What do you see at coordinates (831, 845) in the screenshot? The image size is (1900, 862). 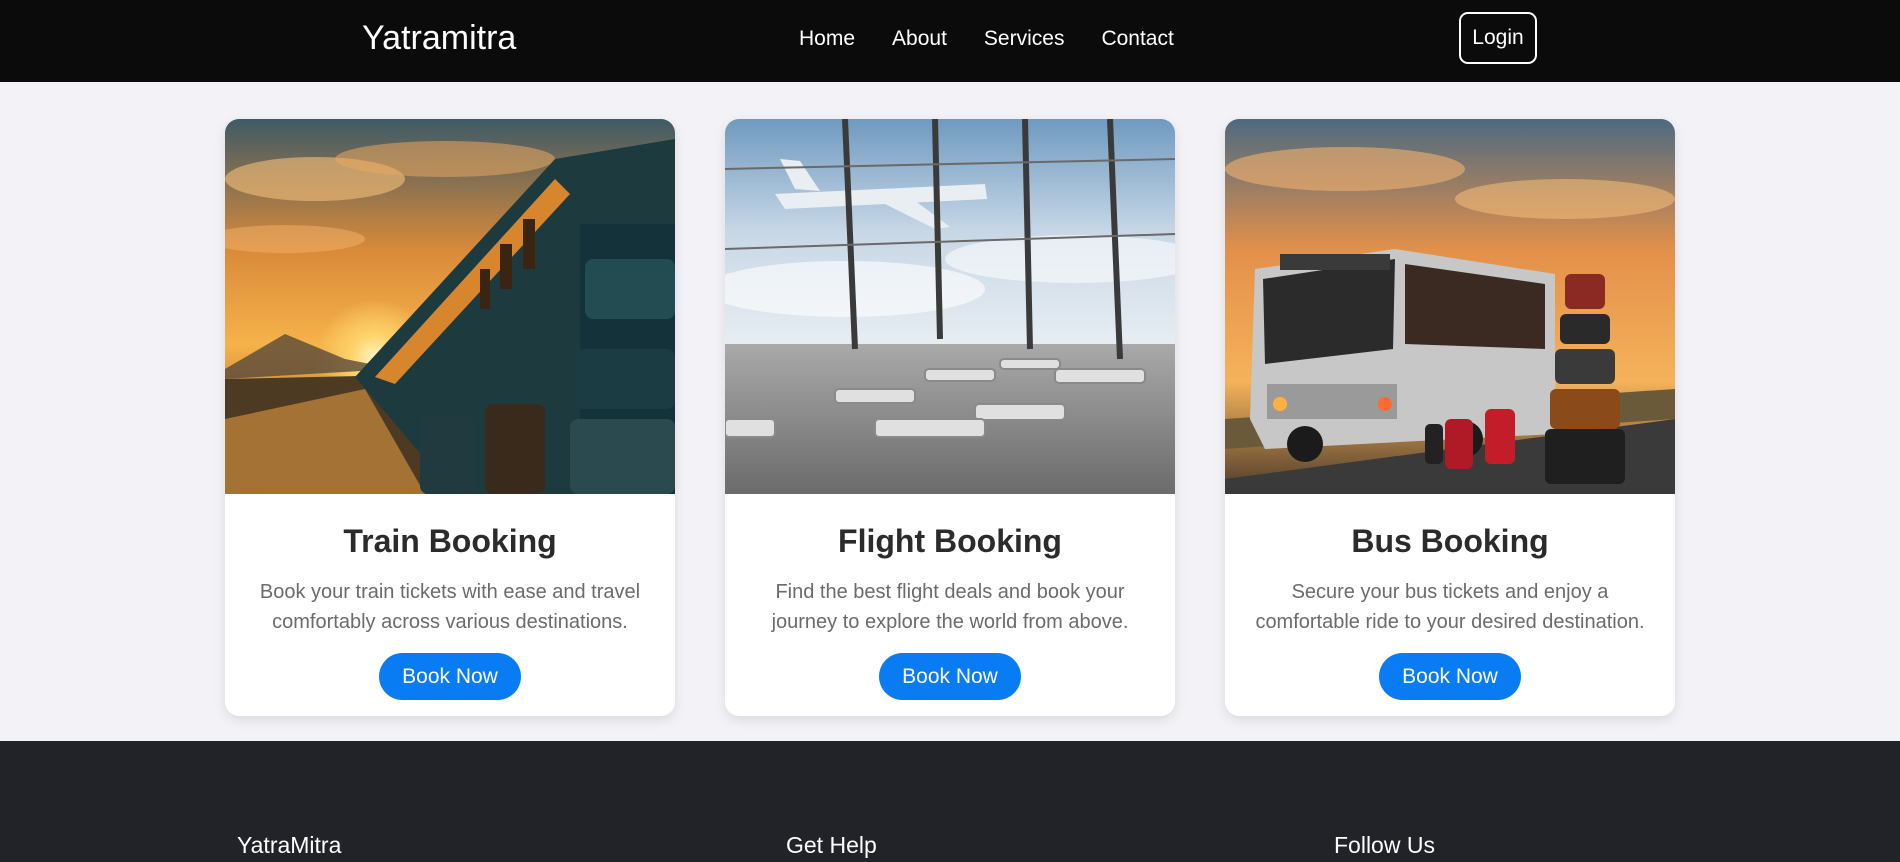 I see `footer-heading-get-help: Get Help` at bounding box center [831, 845].